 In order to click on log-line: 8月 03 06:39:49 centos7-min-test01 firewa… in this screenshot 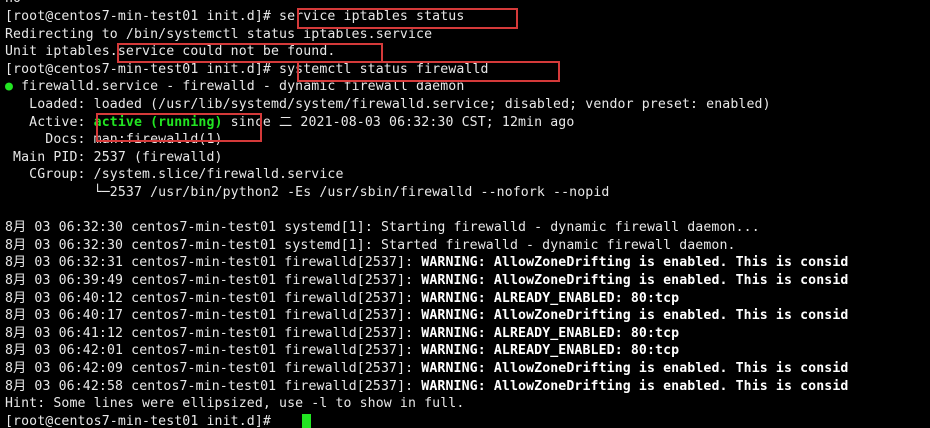, I will do `click(427, 280)`.